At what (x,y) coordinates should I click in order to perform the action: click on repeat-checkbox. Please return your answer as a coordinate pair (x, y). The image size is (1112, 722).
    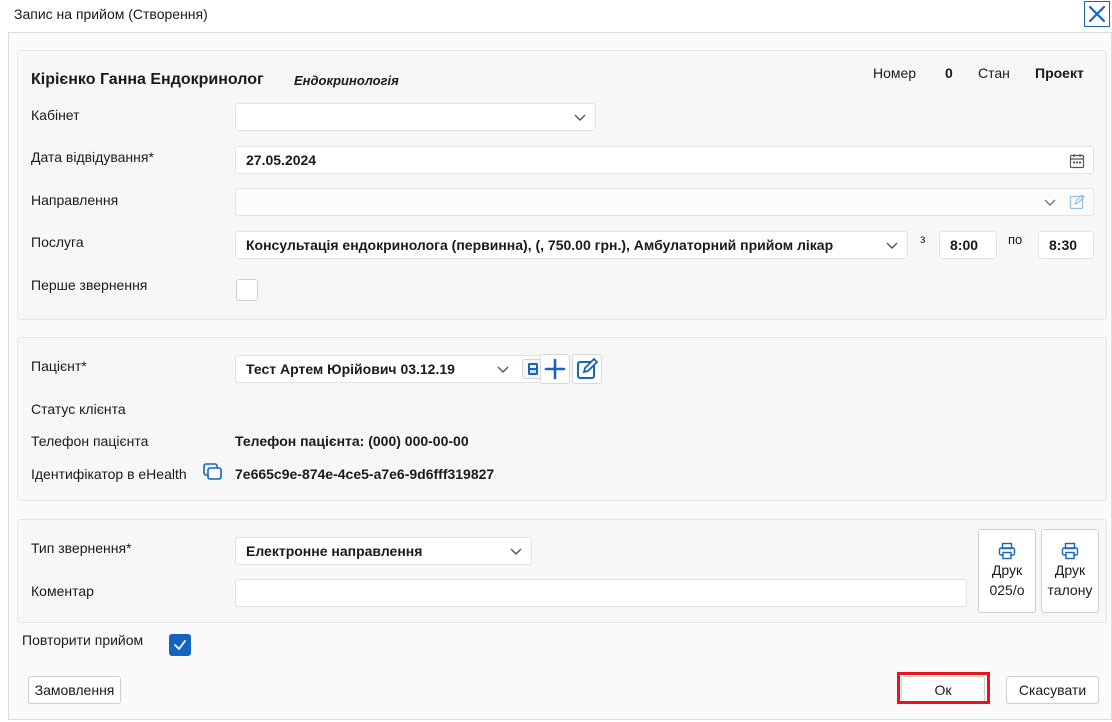
    Looking at the image, I should click on (180, 645).